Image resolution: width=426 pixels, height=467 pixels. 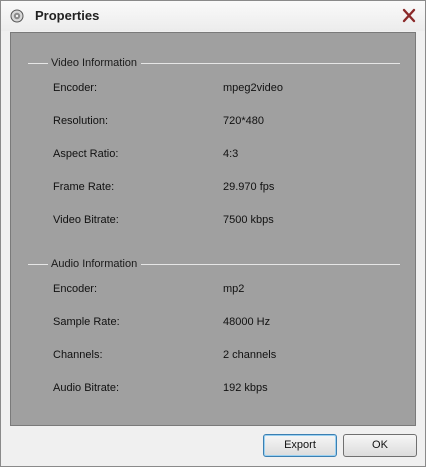 I want to click on sample-rate-label: Sample Rate:, so click(x=86, y=322).